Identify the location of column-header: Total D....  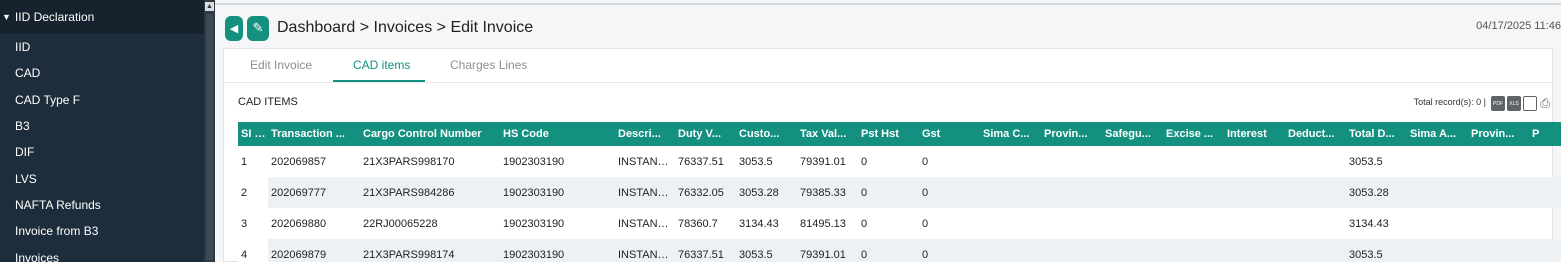
(1376, 134).